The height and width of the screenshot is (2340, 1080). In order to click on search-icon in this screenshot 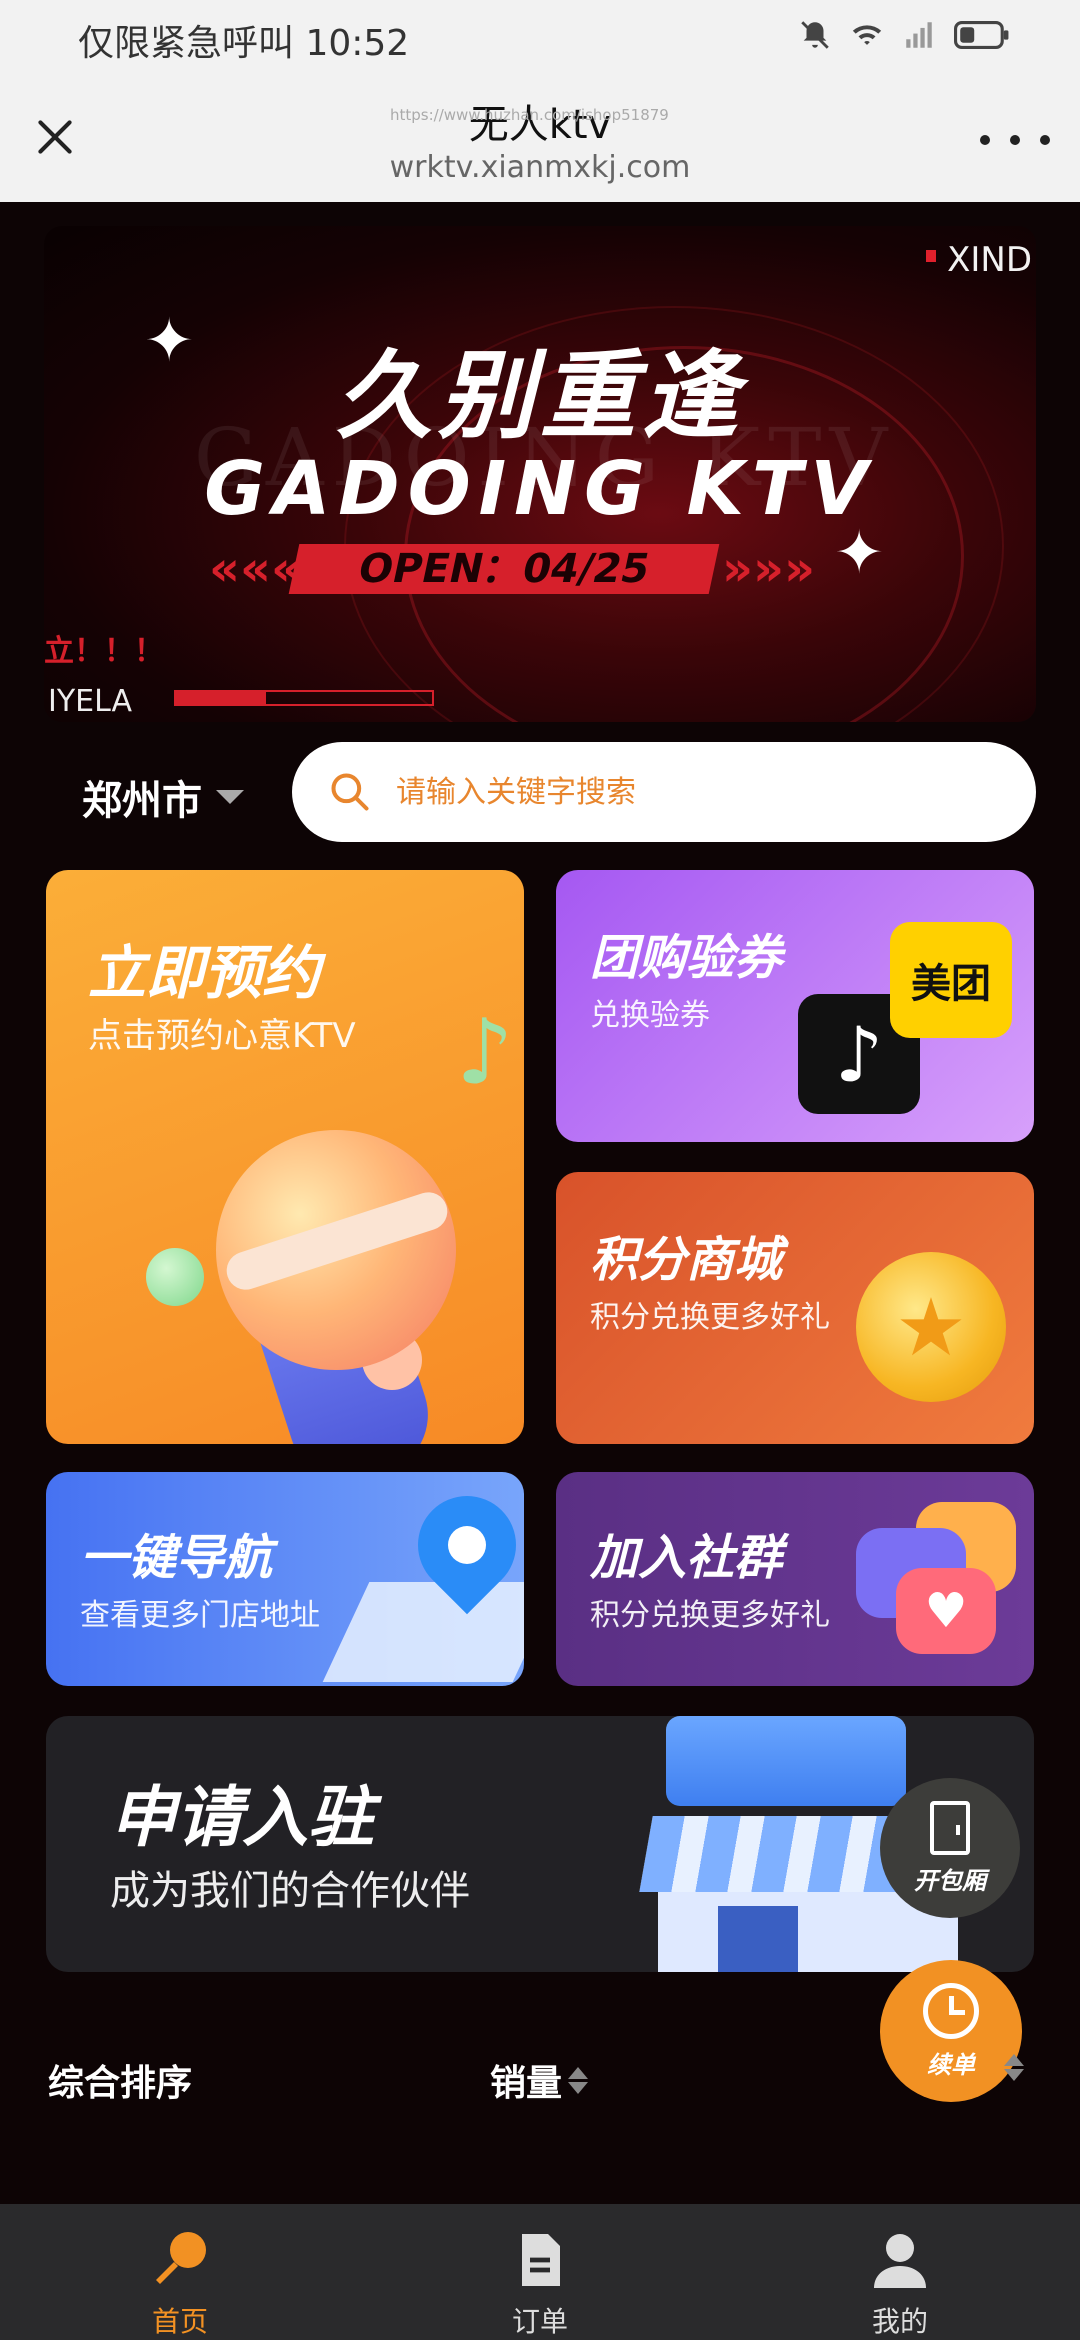, I will do `click(350, 792)`.